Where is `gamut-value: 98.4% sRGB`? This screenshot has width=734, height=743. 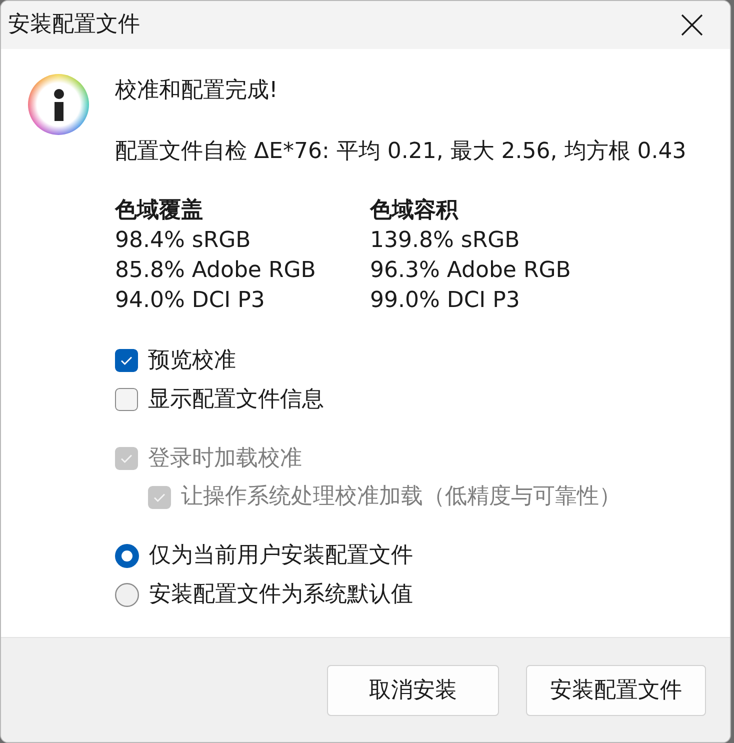
gamut-value: 98.4% sRGB is located at coordinates (183, 241).